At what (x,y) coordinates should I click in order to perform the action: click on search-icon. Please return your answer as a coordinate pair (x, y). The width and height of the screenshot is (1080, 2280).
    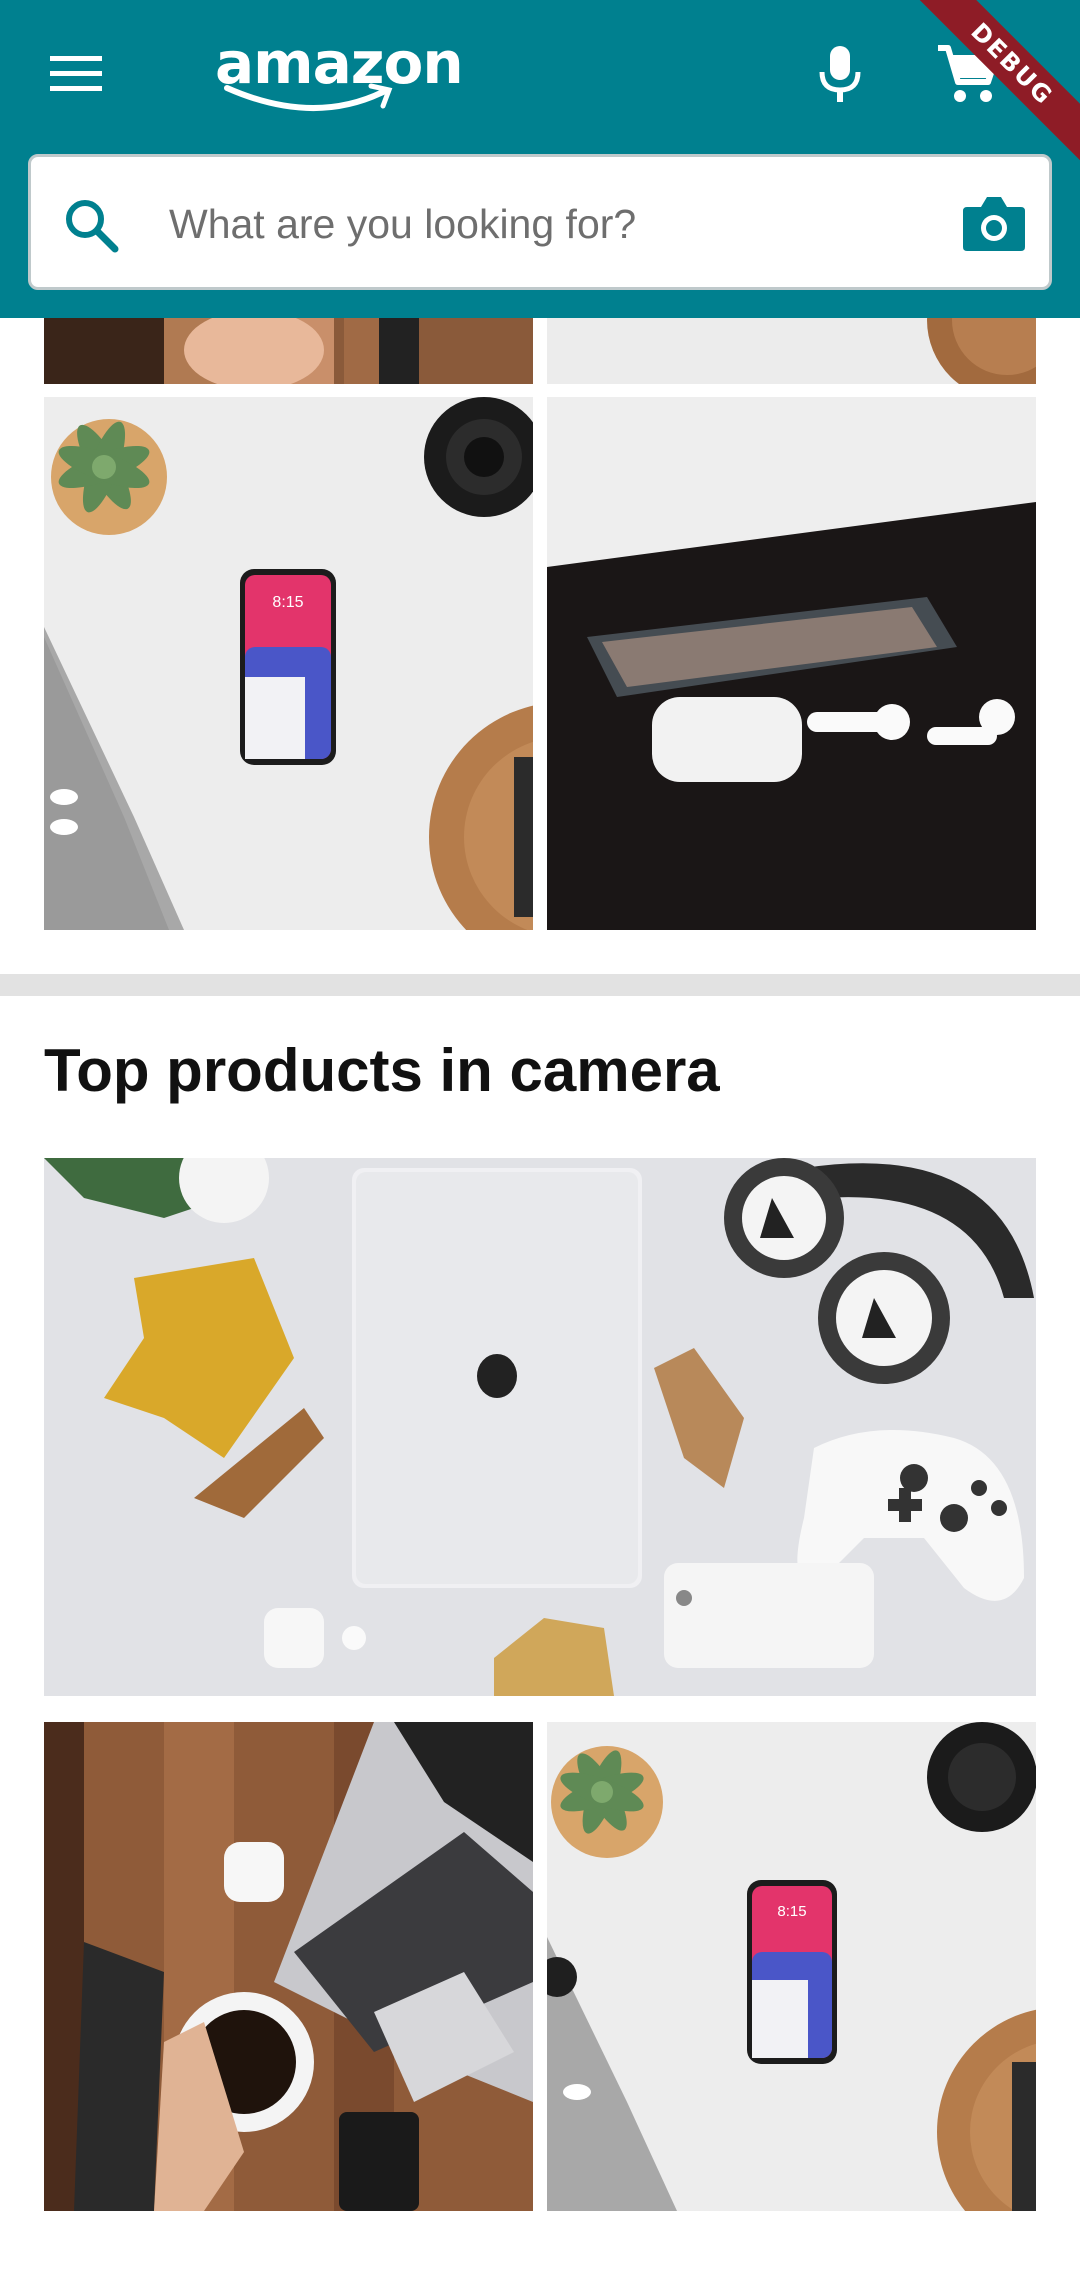
    Looking at the image, I should click on (91, 225).